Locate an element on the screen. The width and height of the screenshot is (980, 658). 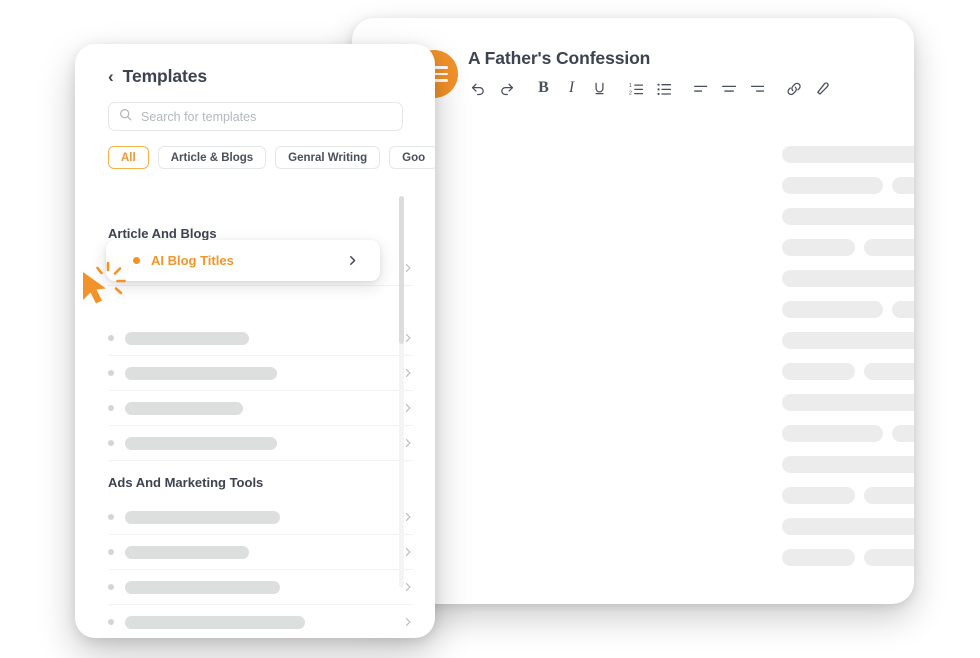
filter-chip-goo: Goo is located at coordinates (412, 157).